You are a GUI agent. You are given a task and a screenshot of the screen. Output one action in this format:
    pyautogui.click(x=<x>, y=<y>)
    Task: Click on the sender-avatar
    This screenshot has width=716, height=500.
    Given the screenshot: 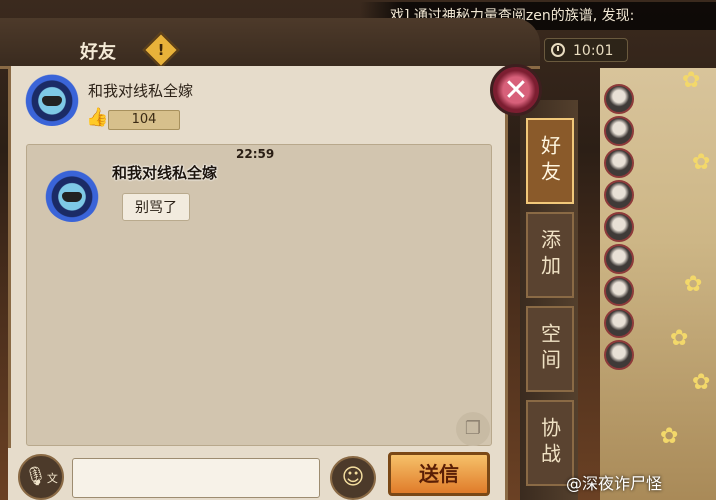 What is the action you would take?
    pyautogui.click(x=72, y=194)
    